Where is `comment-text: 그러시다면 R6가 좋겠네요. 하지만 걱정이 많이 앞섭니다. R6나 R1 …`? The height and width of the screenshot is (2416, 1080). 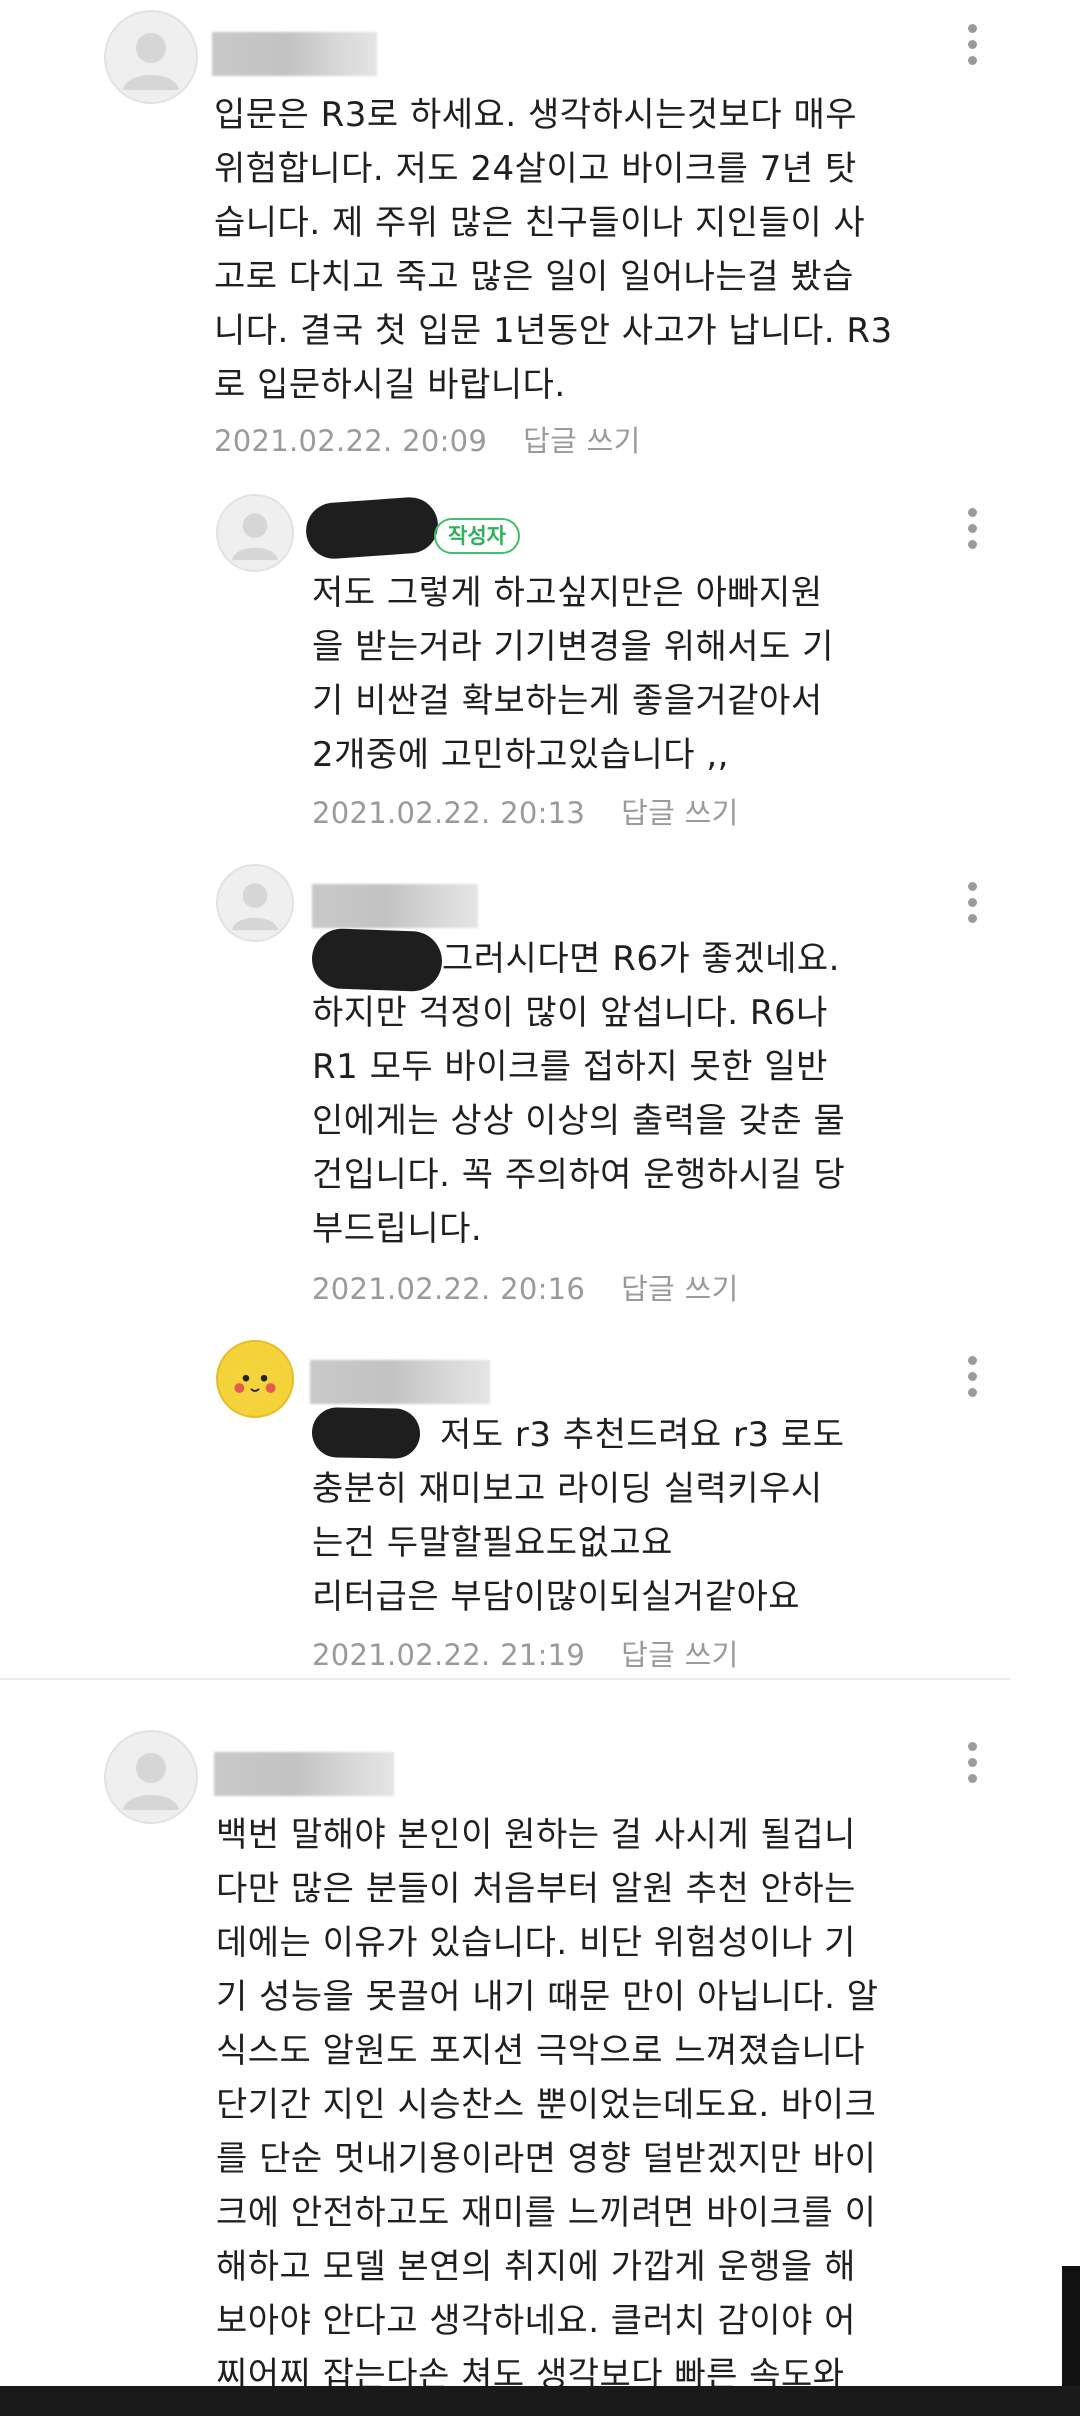
comment-text: 그러시다면 R6가 좋겠네요. 하지만 걱정이 많이 앞섭니다. R6나 R1 … is located at coordinates (579, 1094).